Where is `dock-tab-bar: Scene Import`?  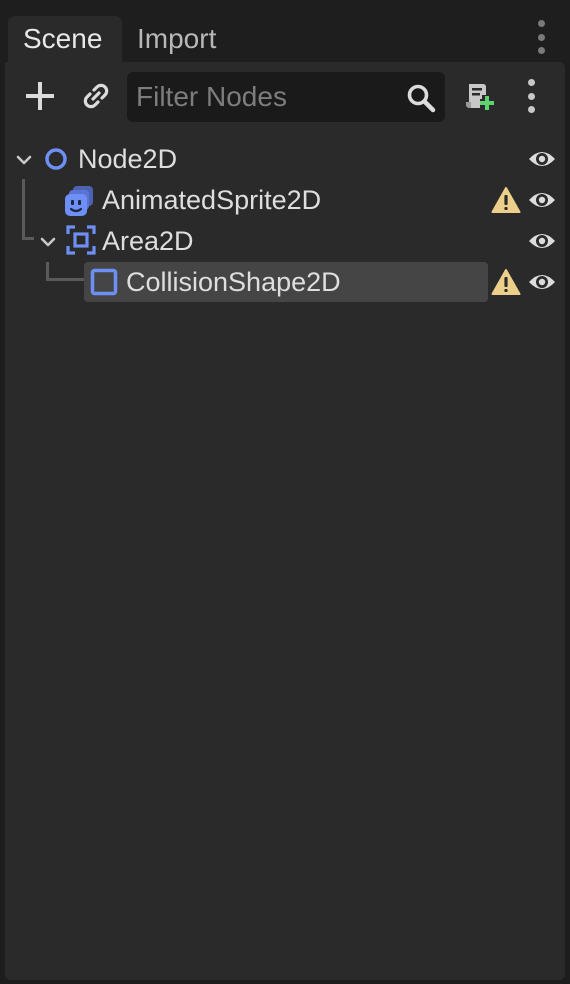 dock-tab-bar: Scene Import is located at coordinates (285, 31).